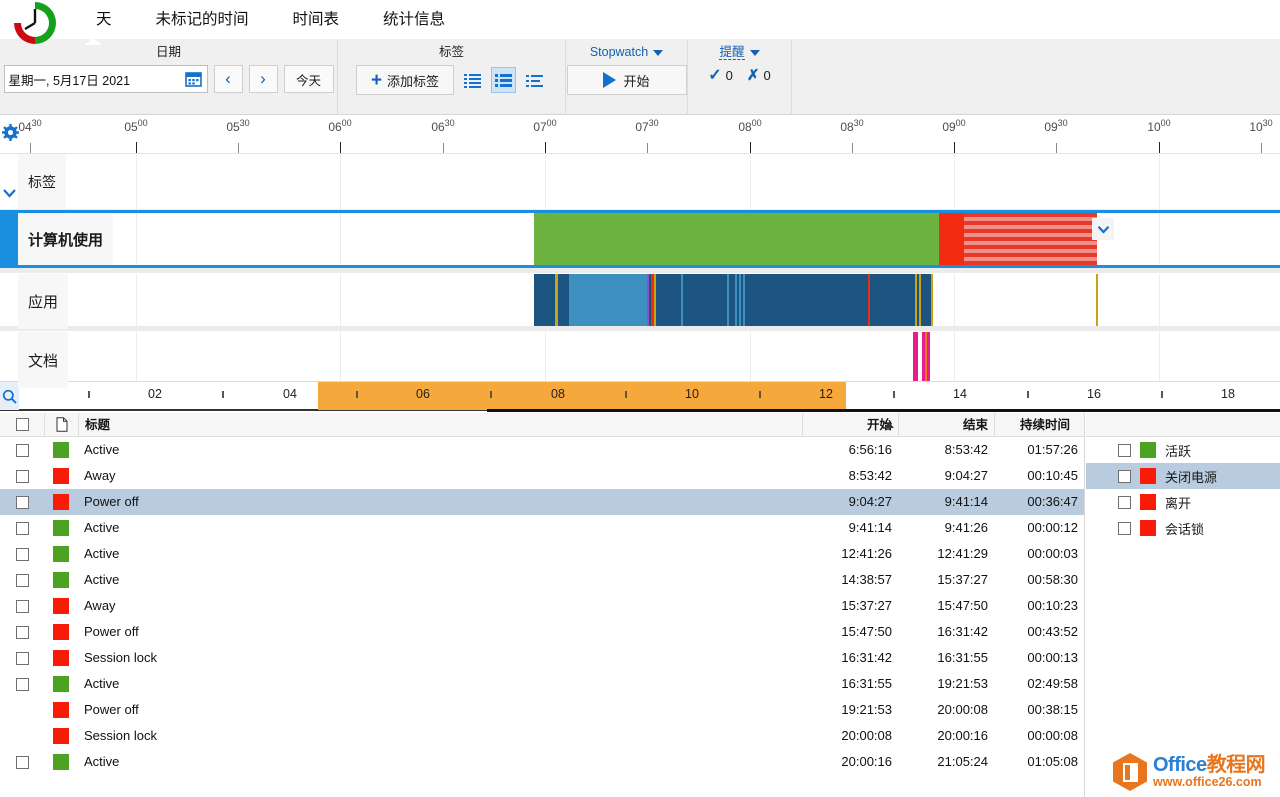 This screenshot has height=797, width=1280. I want to click on reminder-menu: 提醒, so click(739, 52).